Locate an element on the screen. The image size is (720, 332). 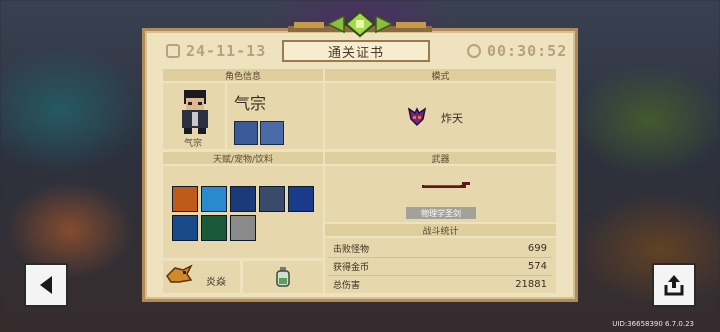
talent-shuriken-icon is located at coordinates (272, 199).